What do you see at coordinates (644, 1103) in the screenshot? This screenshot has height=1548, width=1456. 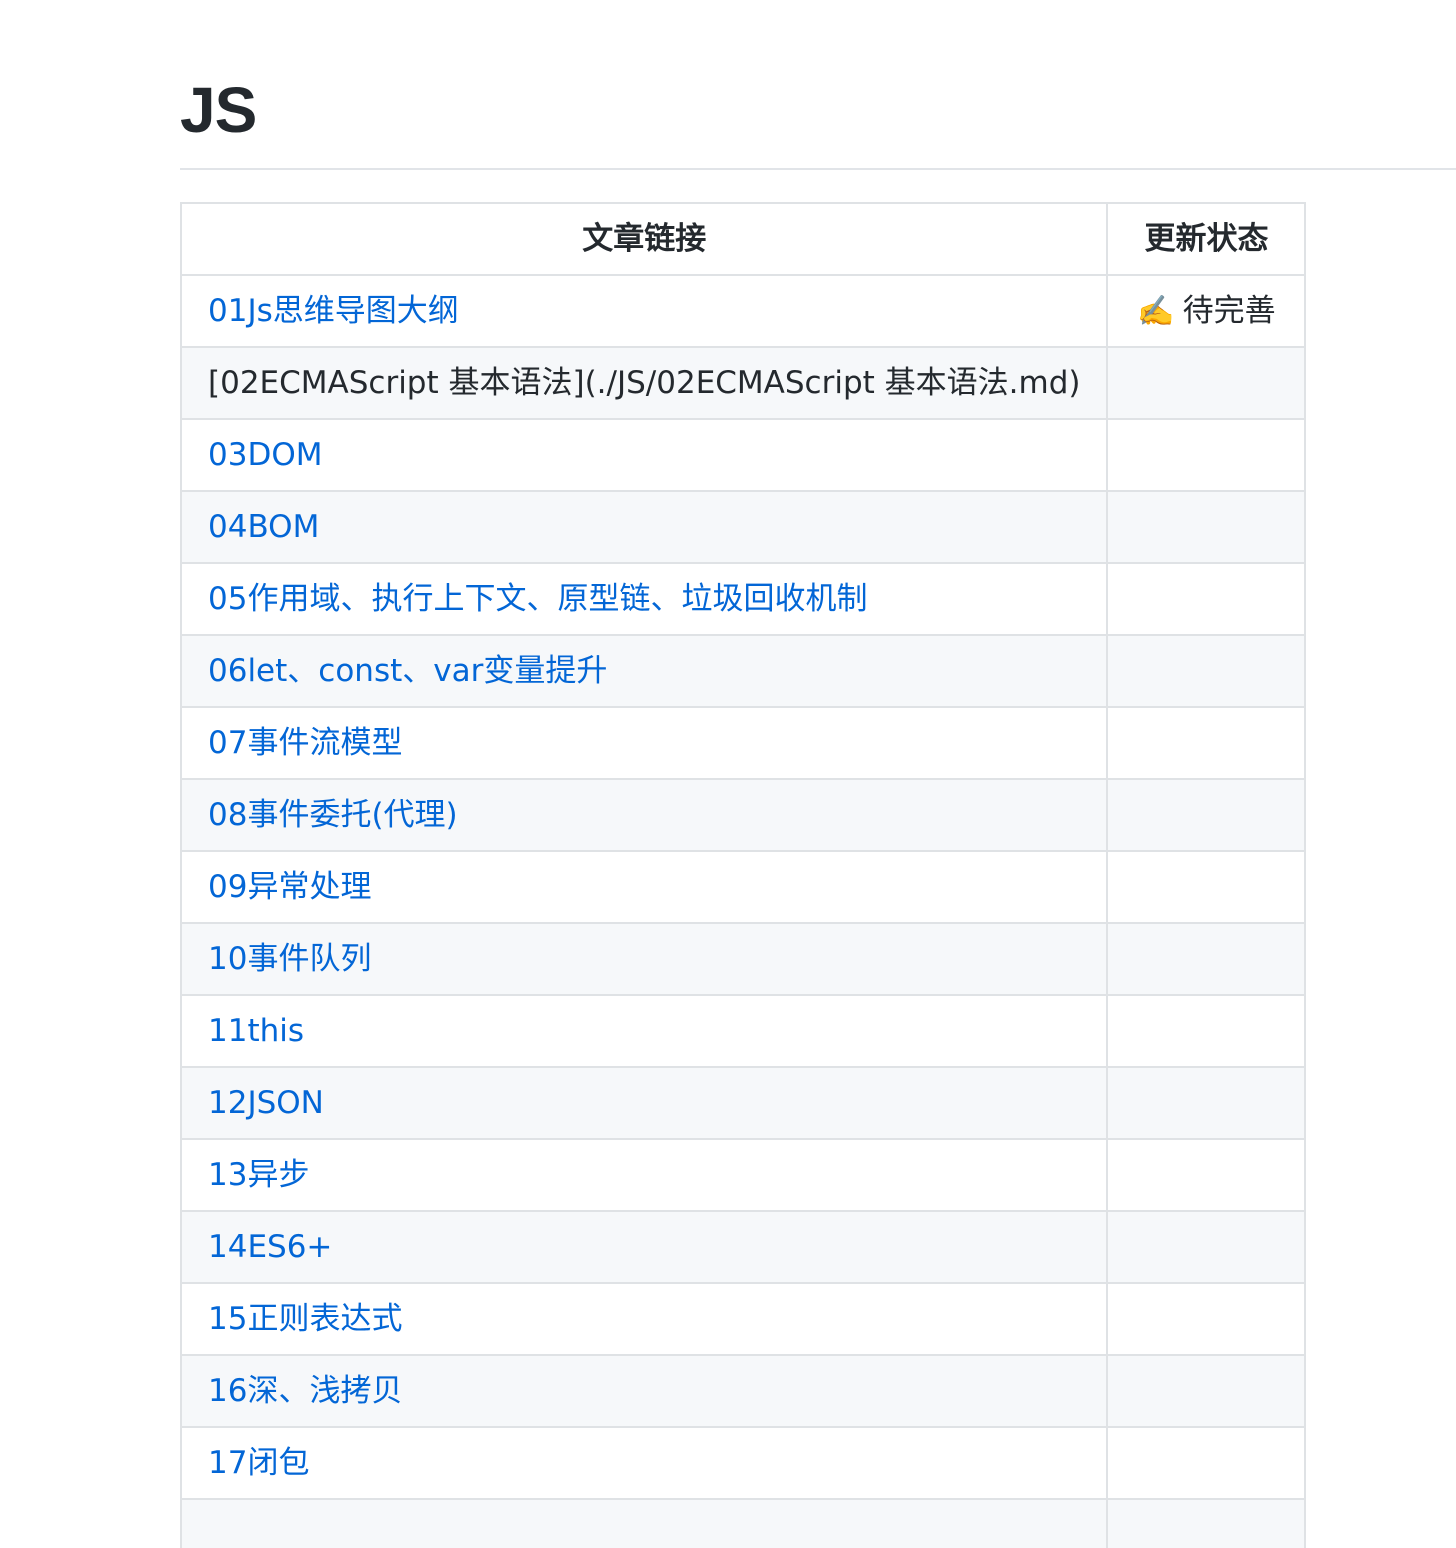 I see `article-cell: 12JSON` at bounding box center [644, 1103].